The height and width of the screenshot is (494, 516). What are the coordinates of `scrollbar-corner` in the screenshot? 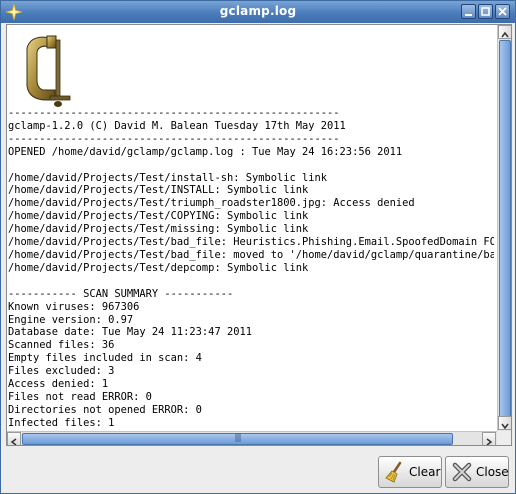 It's located at (504, 438).